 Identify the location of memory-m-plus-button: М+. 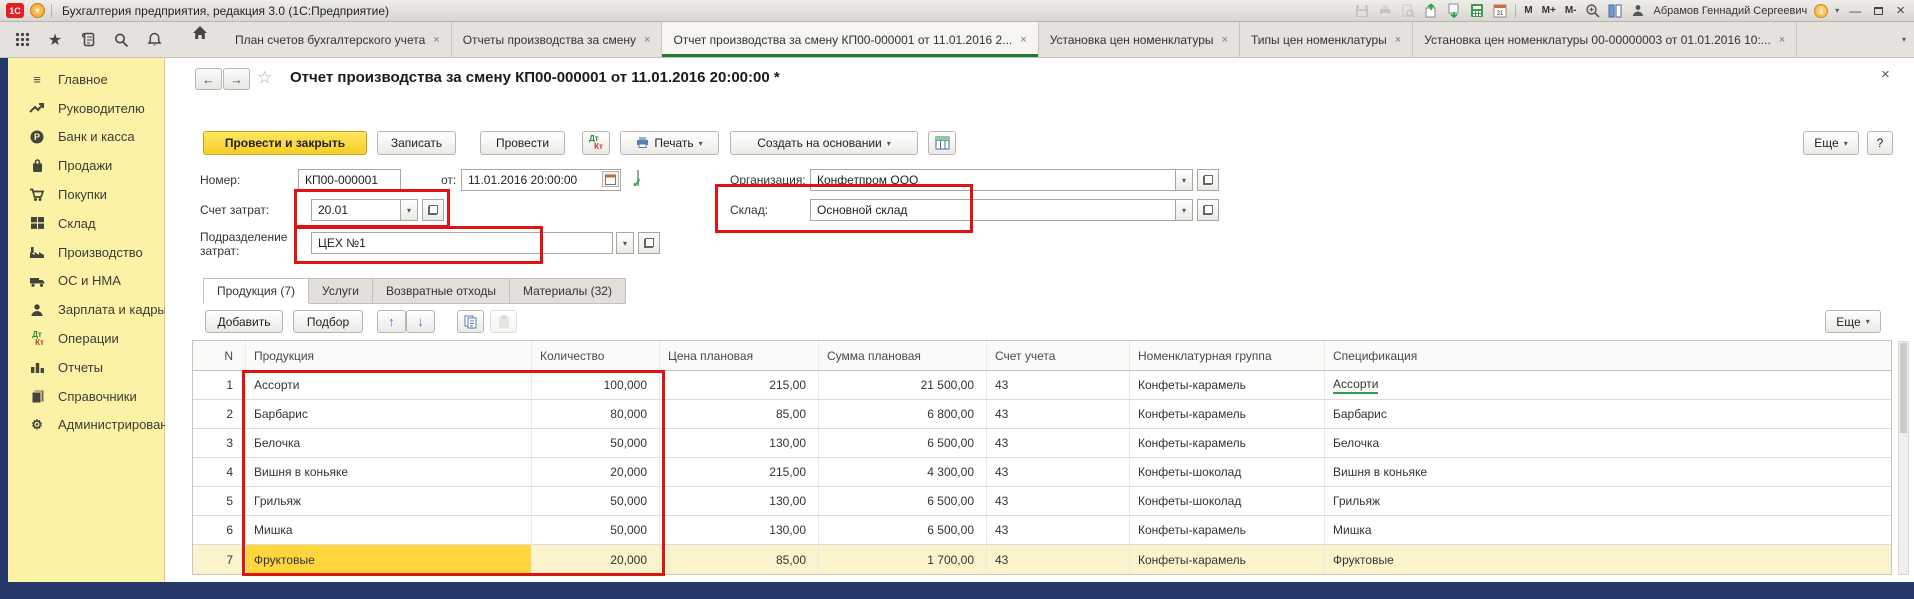
(1549, 10).